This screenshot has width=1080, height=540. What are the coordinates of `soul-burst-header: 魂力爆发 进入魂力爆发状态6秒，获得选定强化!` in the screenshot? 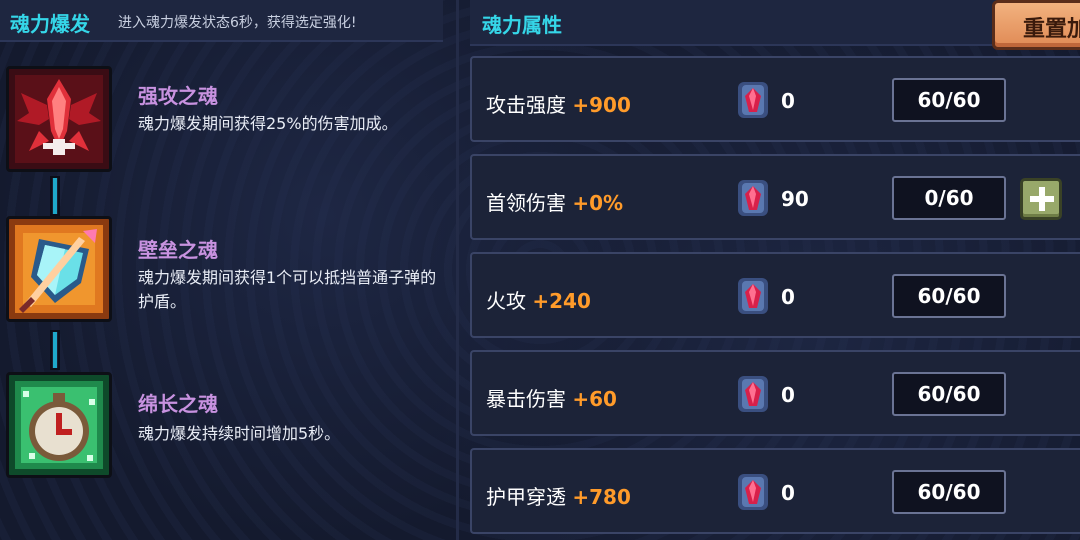 It's located at (221, 21).